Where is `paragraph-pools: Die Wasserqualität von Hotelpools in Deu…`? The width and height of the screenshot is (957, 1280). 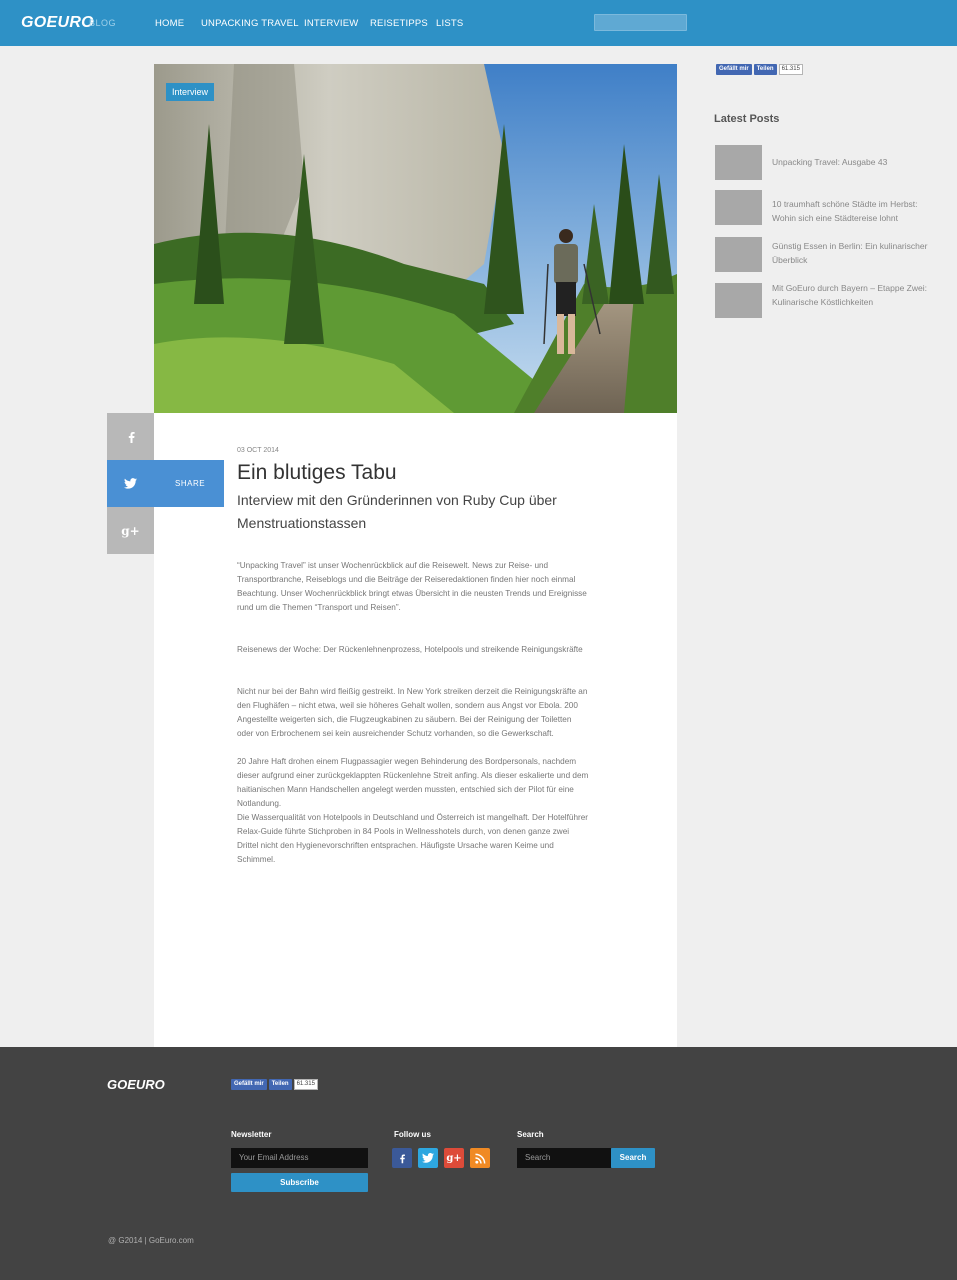 paragraph-pools: Die Wasserqualität von Hotelpools in Deu… is located at coordinates (413, 838).